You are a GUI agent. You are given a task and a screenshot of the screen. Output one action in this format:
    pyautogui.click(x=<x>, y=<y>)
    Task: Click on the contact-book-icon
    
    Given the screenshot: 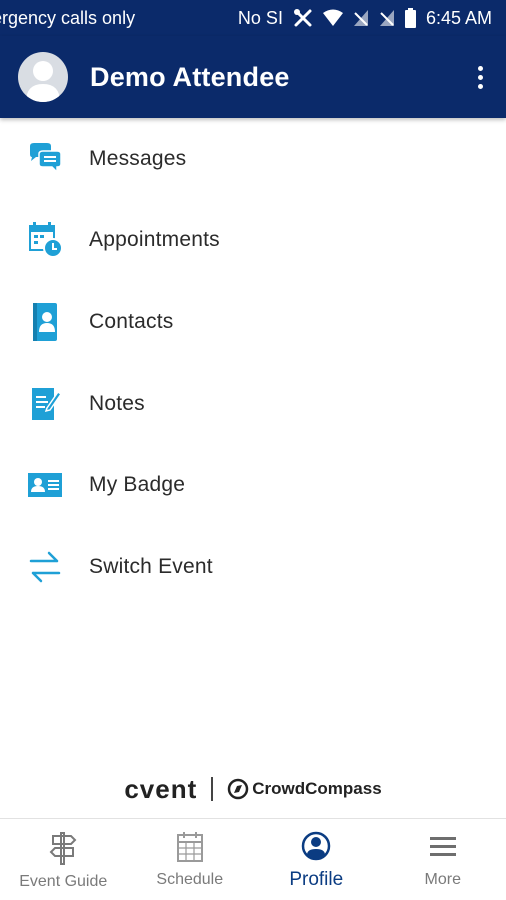 What is the action you would take?
    pyautogui.click(x=45, y=321)
    